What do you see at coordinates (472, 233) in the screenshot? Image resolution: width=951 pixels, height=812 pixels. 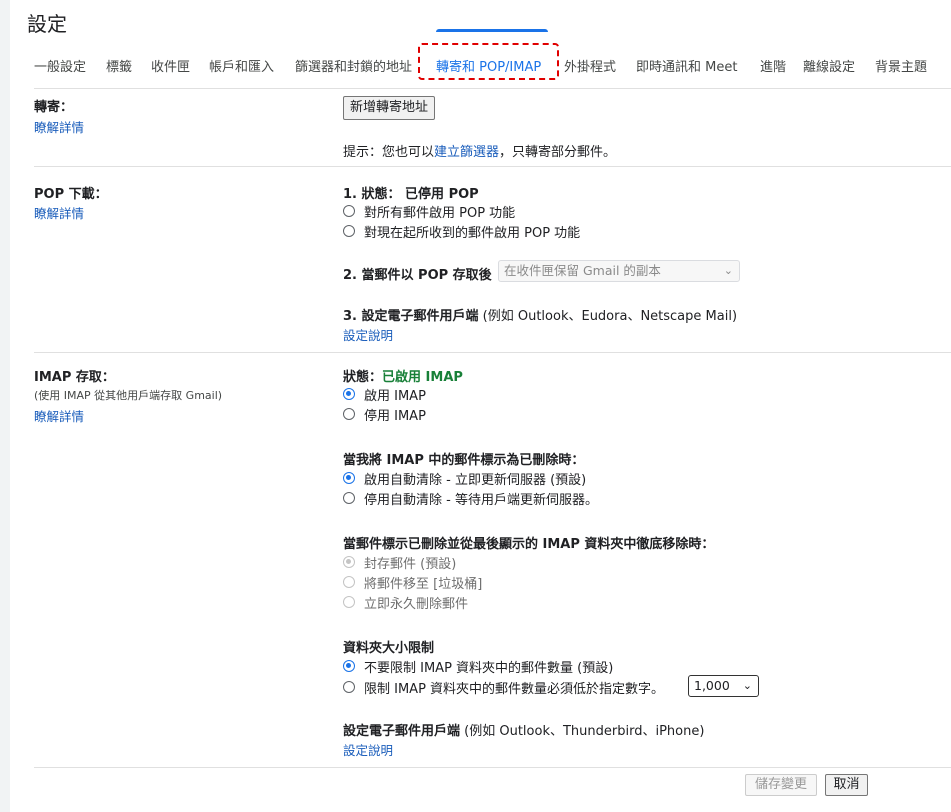 I see `pop-enable-now-label: 對現在起所收到的郵件啟用 POP 功能` at bounding box center [472, 233].